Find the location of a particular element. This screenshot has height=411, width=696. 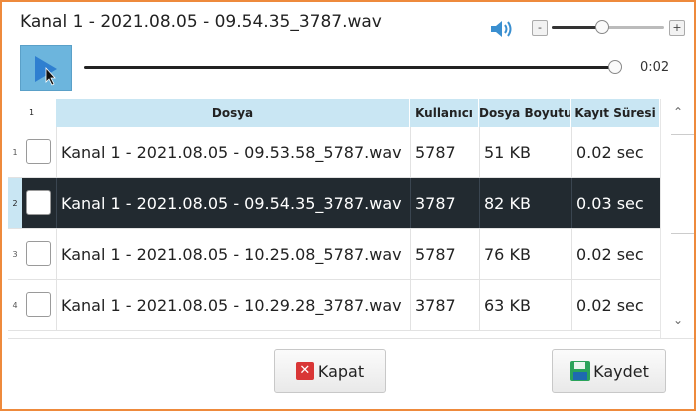

close-icon: ✕ is located at coordinates (304, 371).